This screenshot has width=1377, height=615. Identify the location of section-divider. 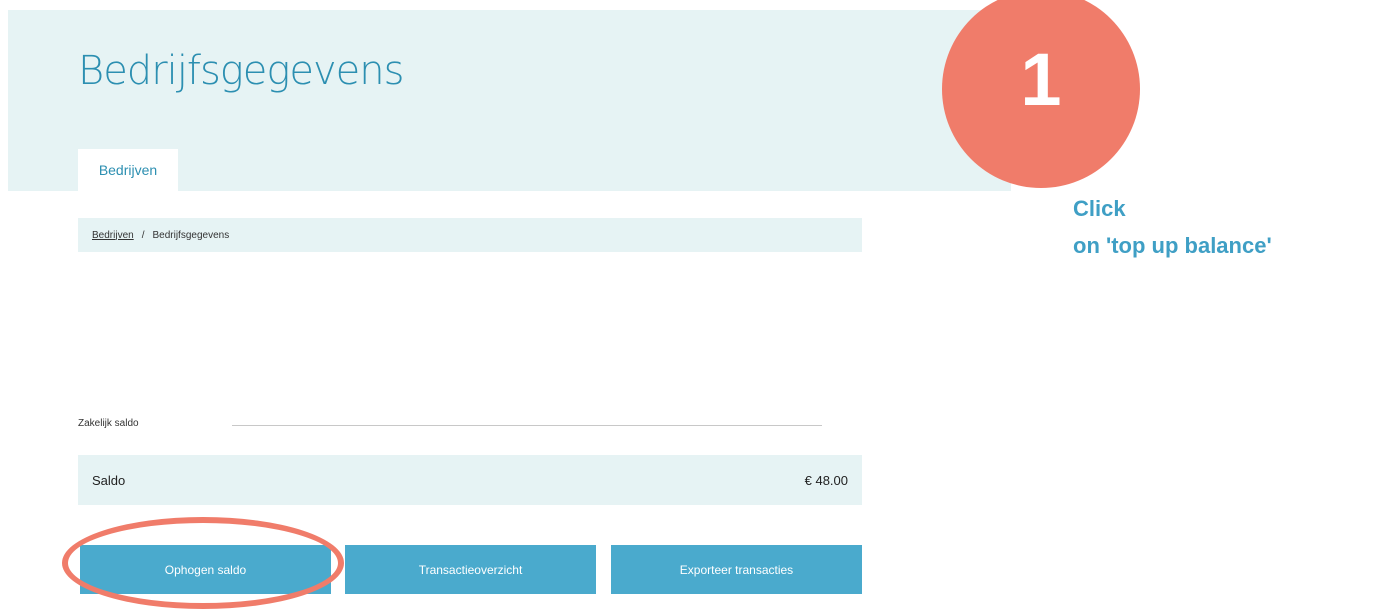
(527, 425).